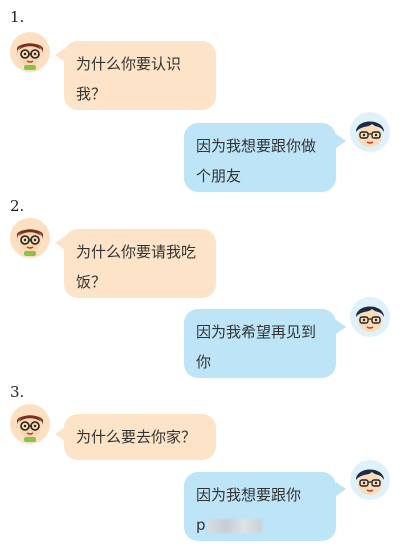 This screenshot has height=550, width=400. I want to click on question-bubble: 为什么要去你家？, so click(140, 437).